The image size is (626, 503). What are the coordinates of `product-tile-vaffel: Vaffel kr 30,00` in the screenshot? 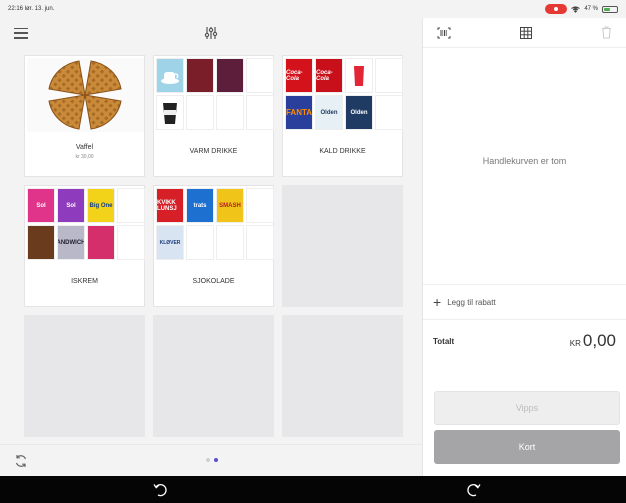 It's located at (84, 116).